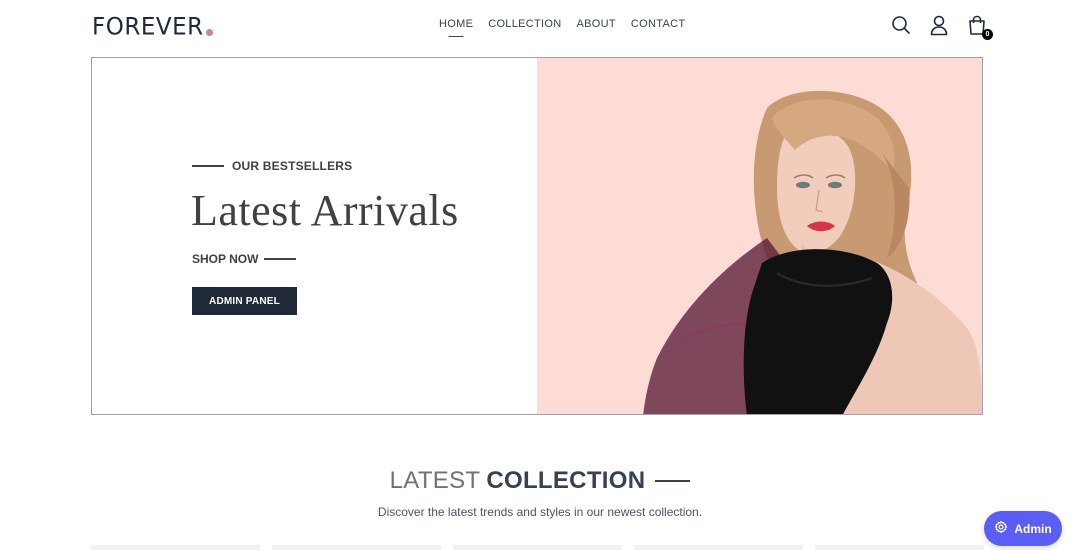 Image resolution: width=1080 pixels, height=550 pixels. What do you see at coordinates (292, 166) in the screenshot?
I see `eyebrow-text: OUR BESTSELLERS` at bounding box center [292, 166].